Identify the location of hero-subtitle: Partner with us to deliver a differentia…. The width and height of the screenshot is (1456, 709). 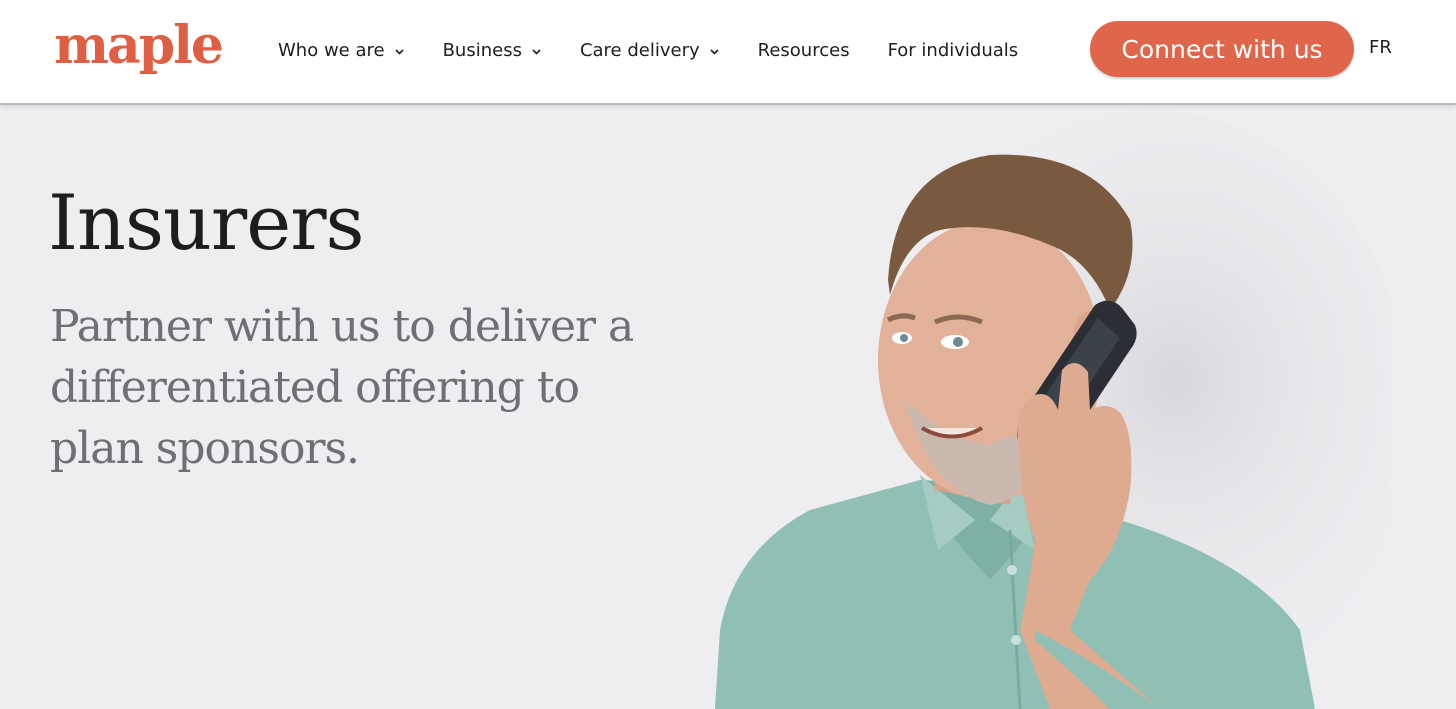
(342, 387).